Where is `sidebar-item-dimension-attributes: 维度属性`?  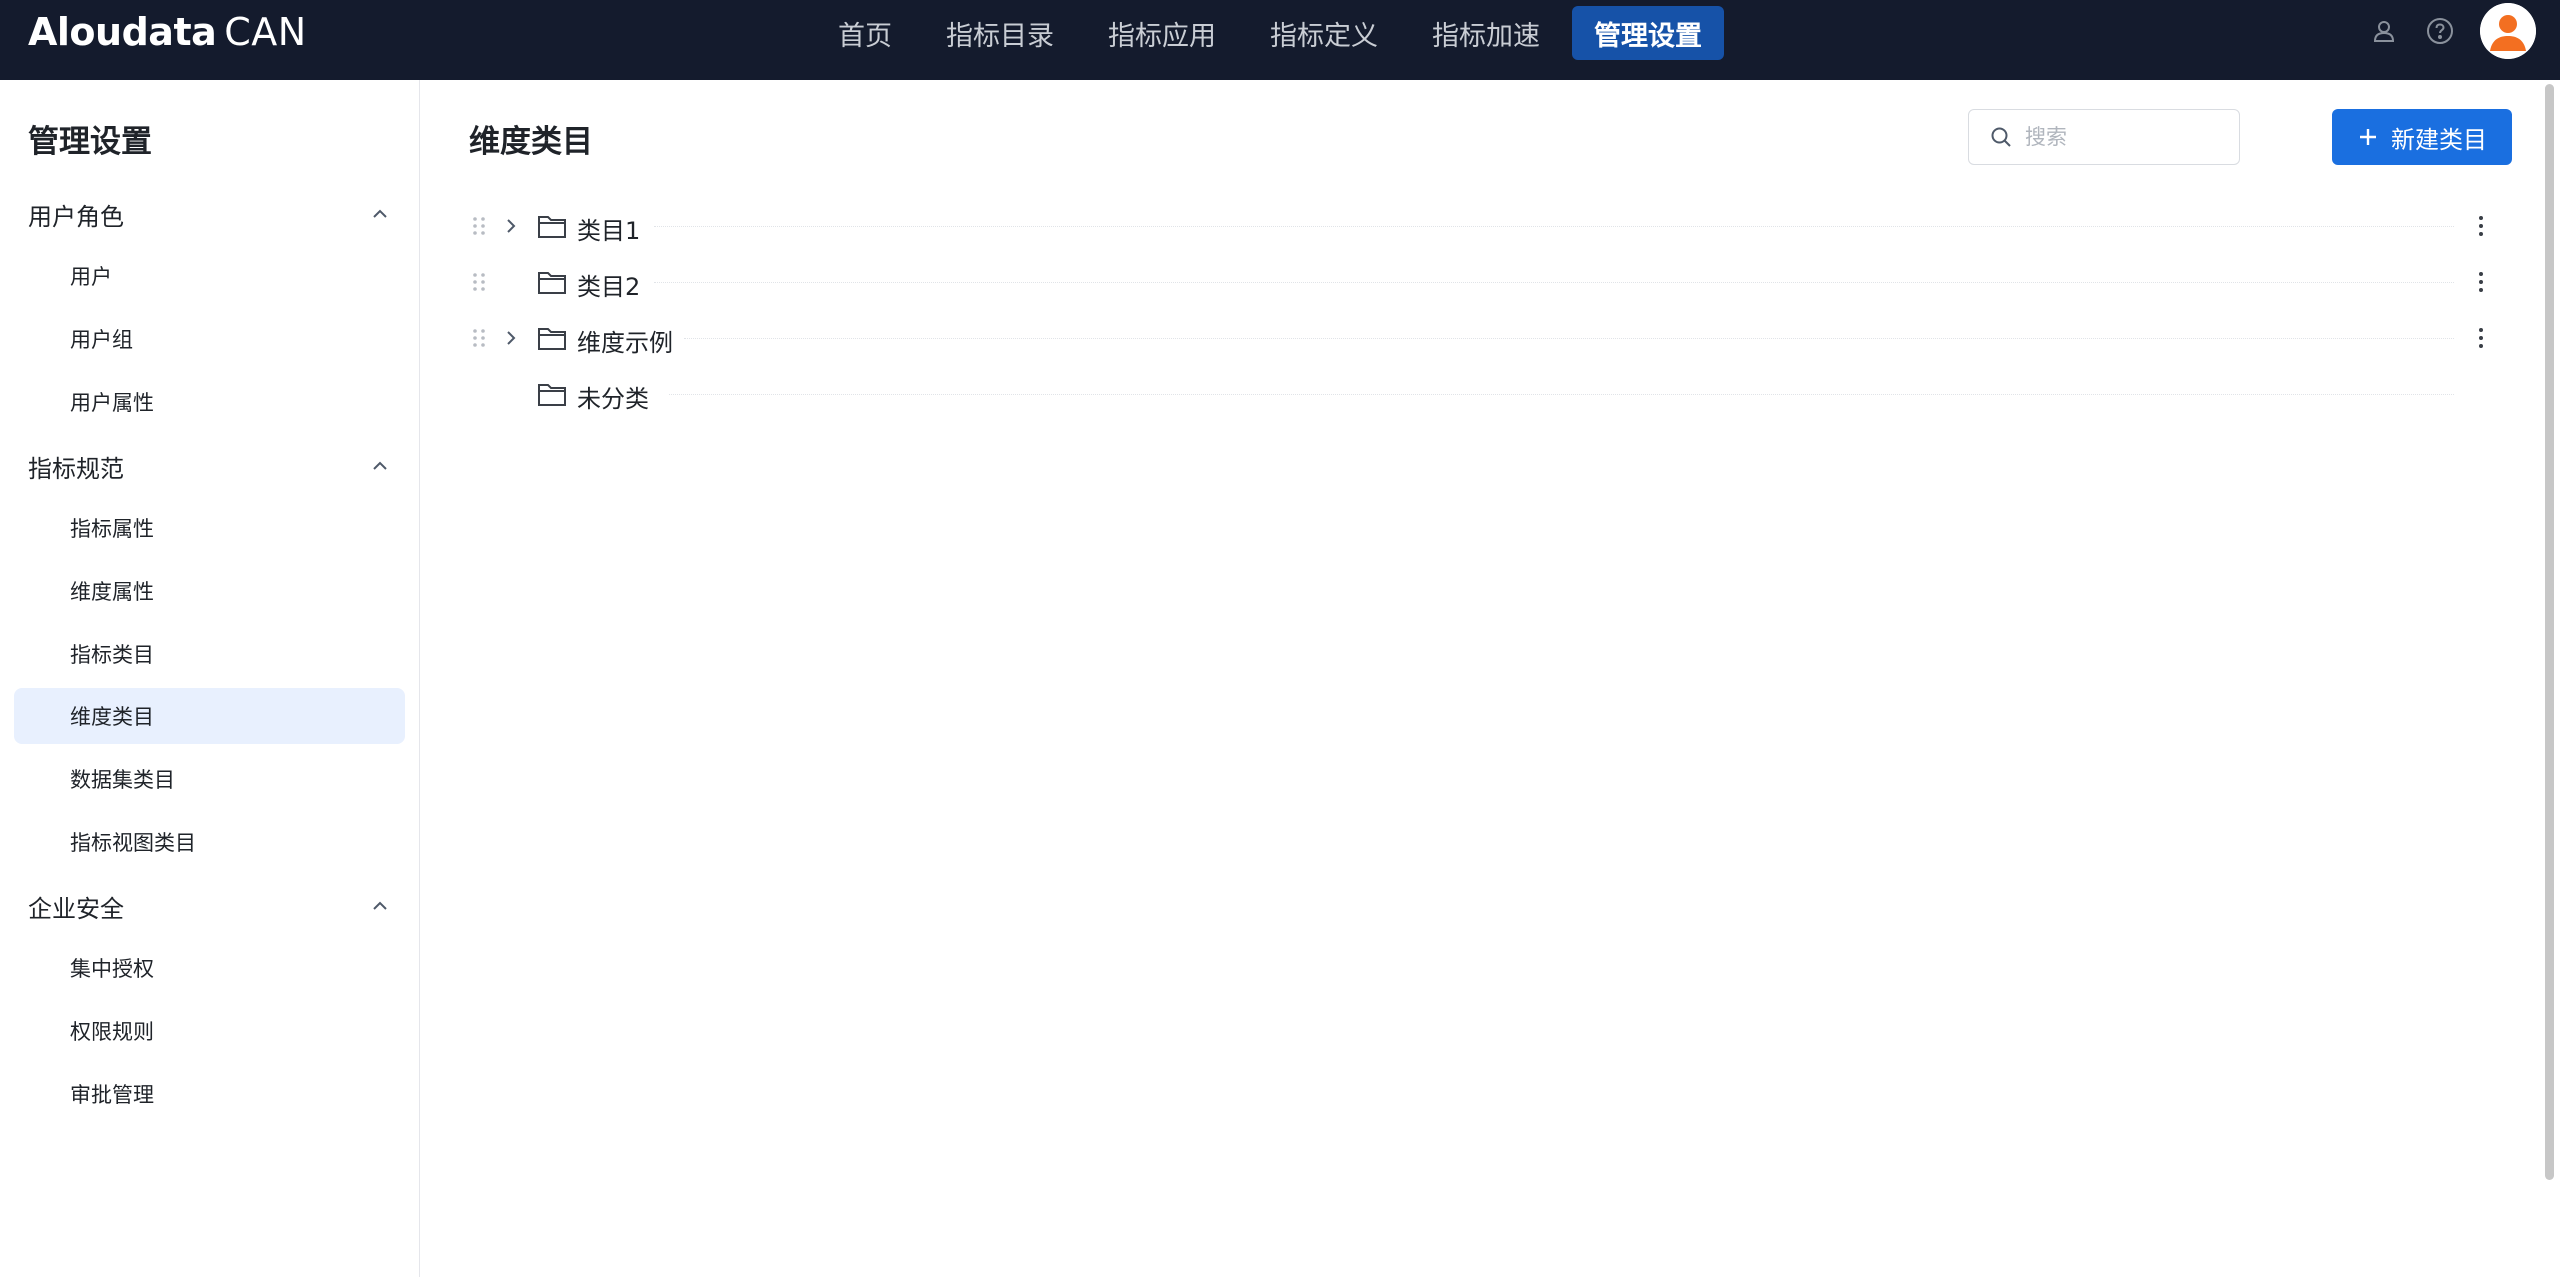
sidebar-item-dimension-attributes: 维度属性 is located at coordinates (209, 591).